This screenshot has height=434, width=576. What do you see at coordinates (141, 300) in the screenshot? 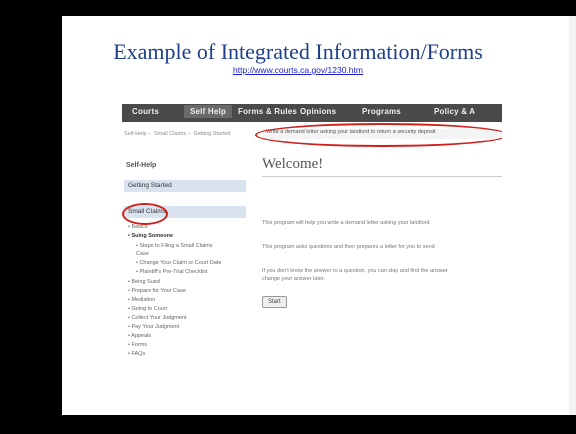
I see `sidebar-link: • Mediation` at bounding box center [141, 300].